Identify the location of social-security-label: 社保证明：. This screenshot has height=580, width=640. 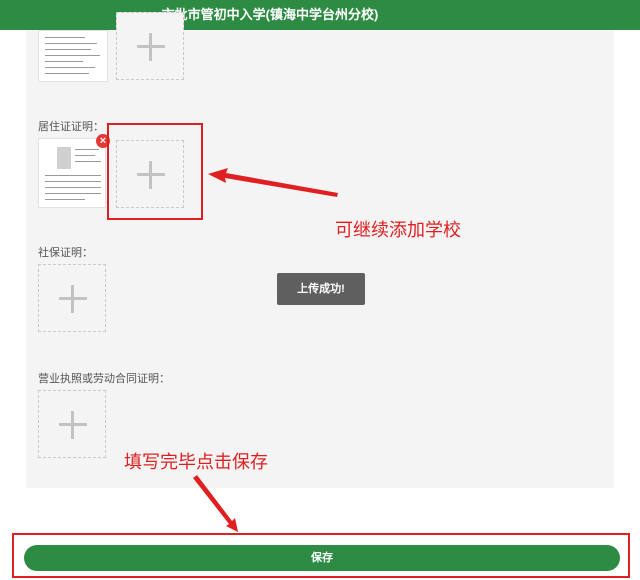
(65, 253).